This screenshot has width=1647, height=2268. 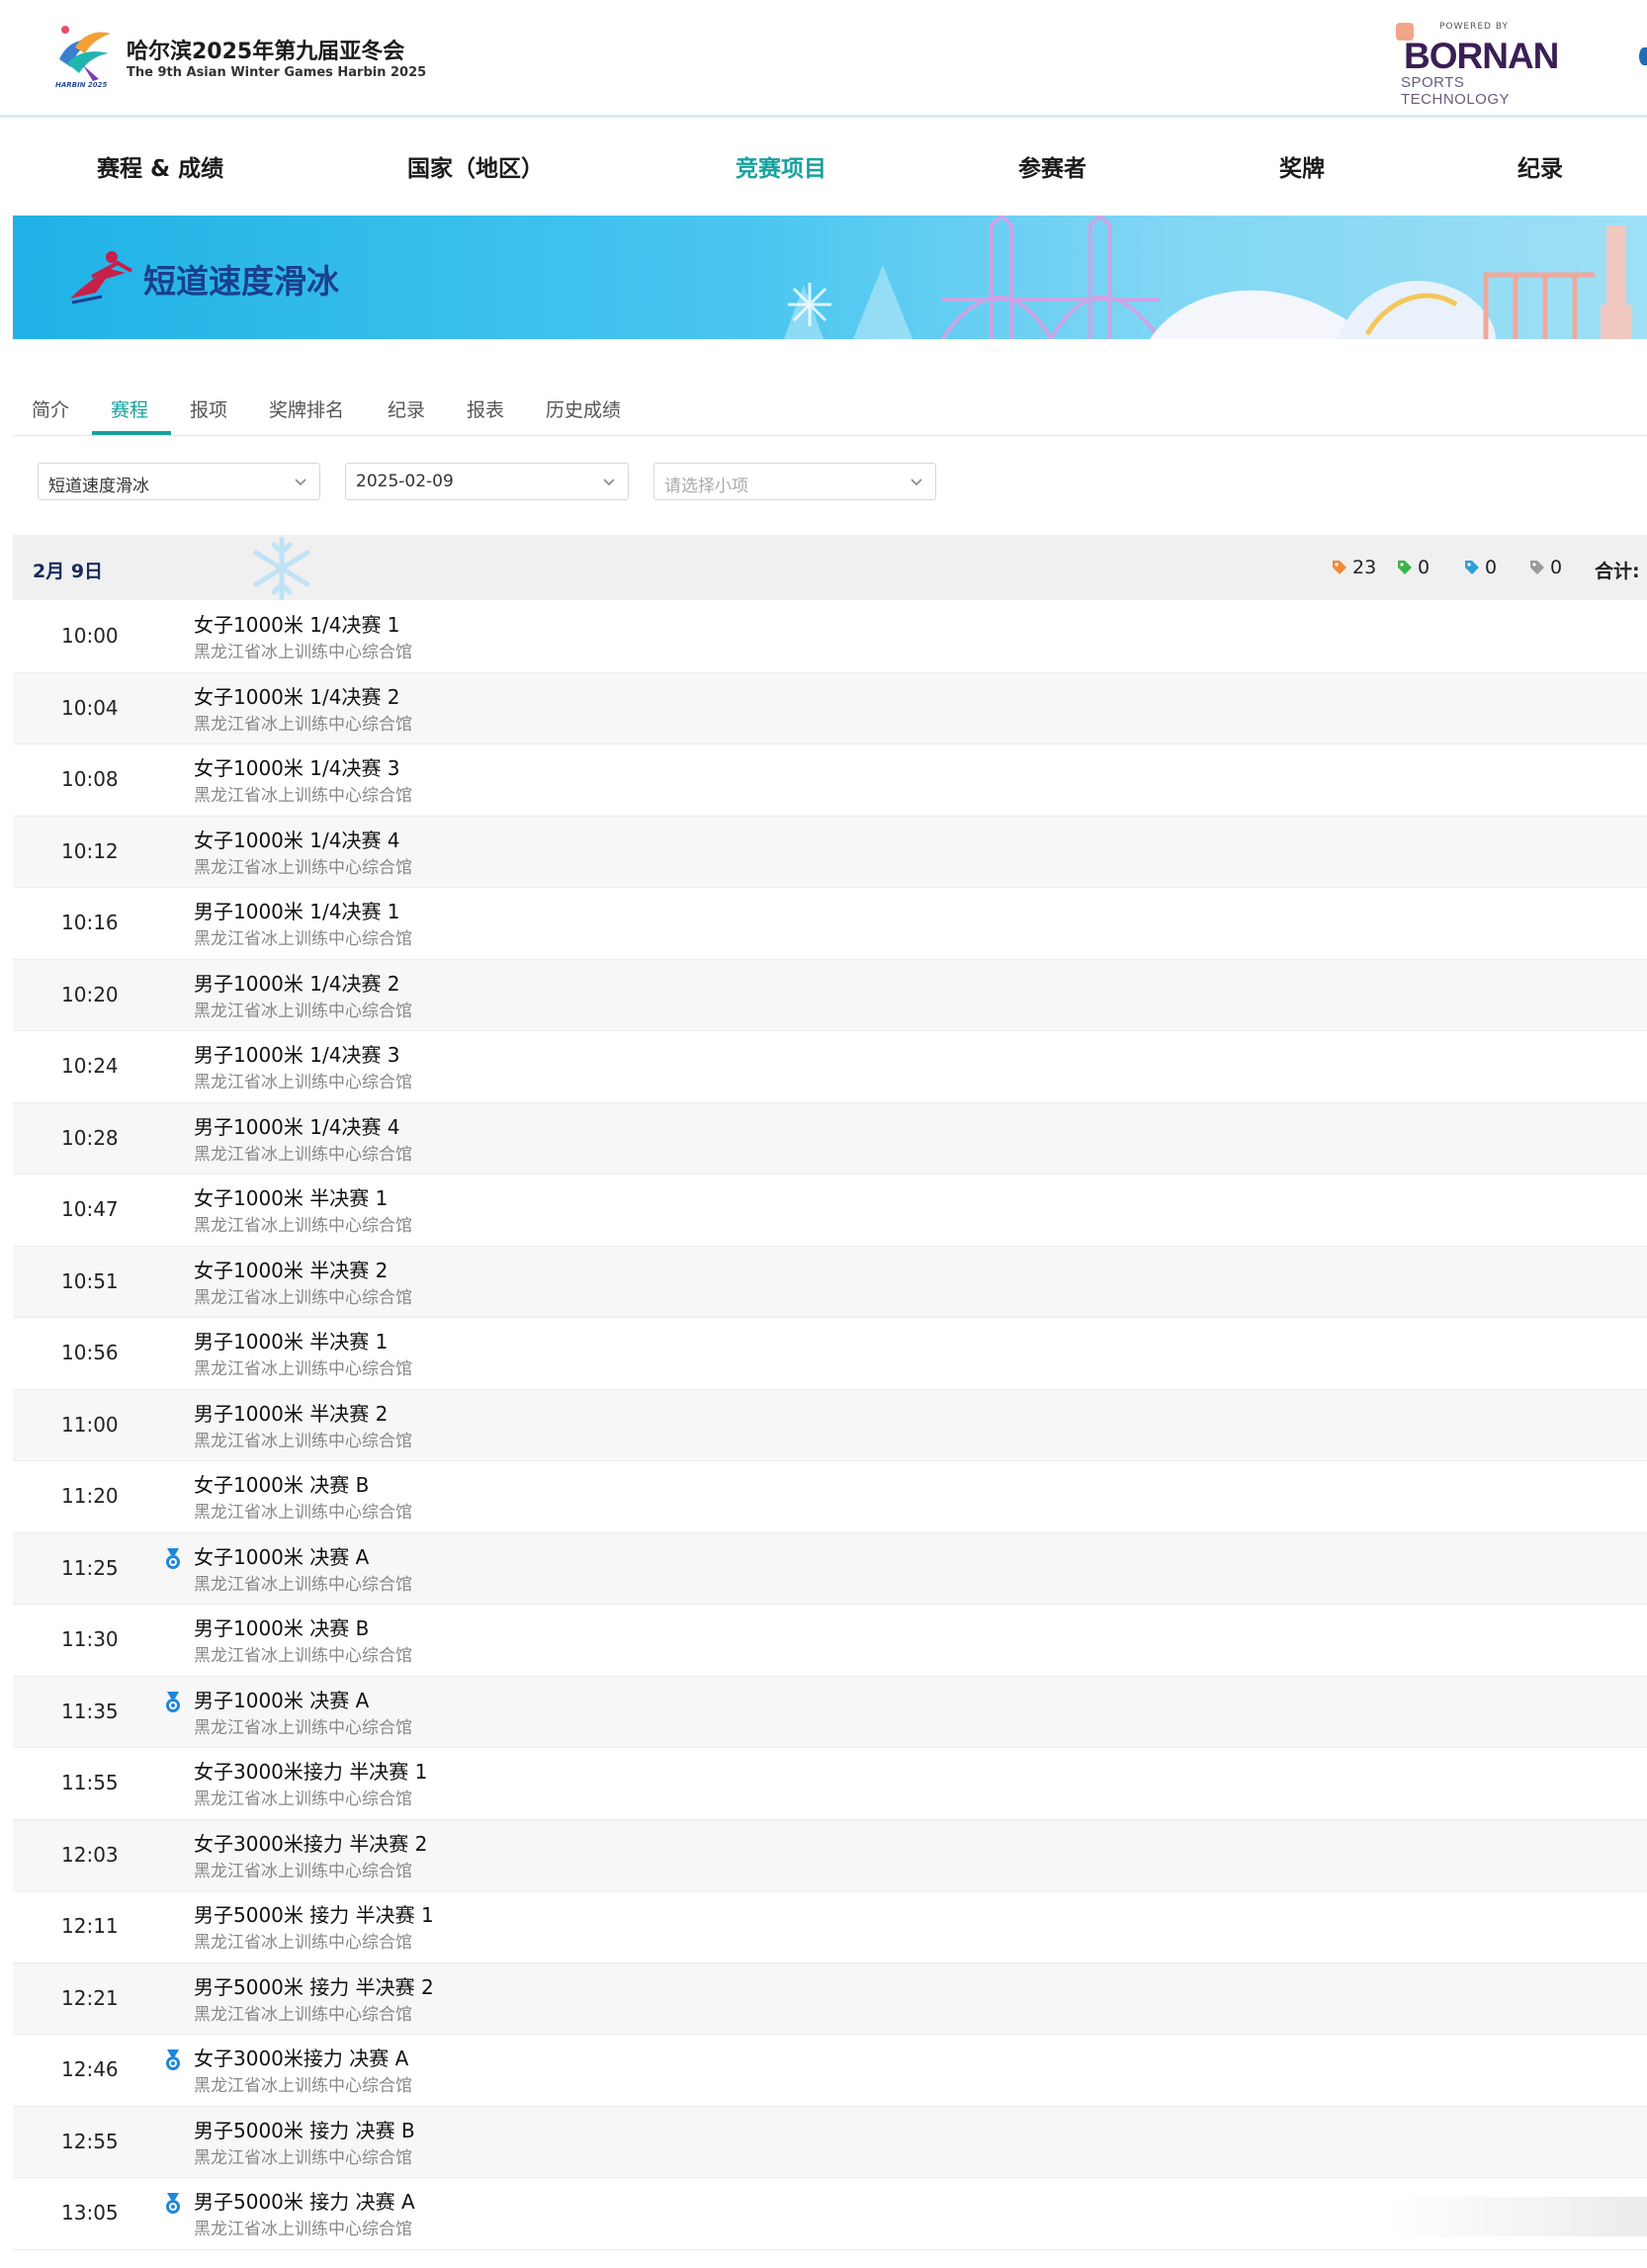 I want to click on schedule-row: 10:12 女子1000米 1/4决赛 4 黑龙江省冰上训练中心综合馆, so click(x=830, y=852).